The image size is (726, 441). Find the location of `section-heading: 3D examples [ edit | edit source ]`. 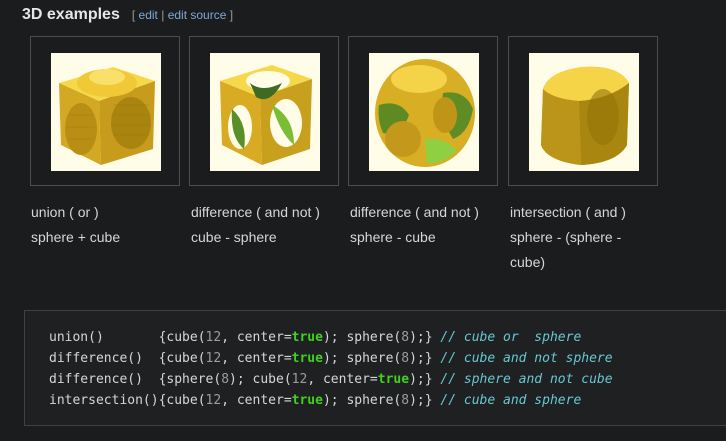

section-heading: 3D examples [ edit | edit source ] is located at coordinates (127, 15).